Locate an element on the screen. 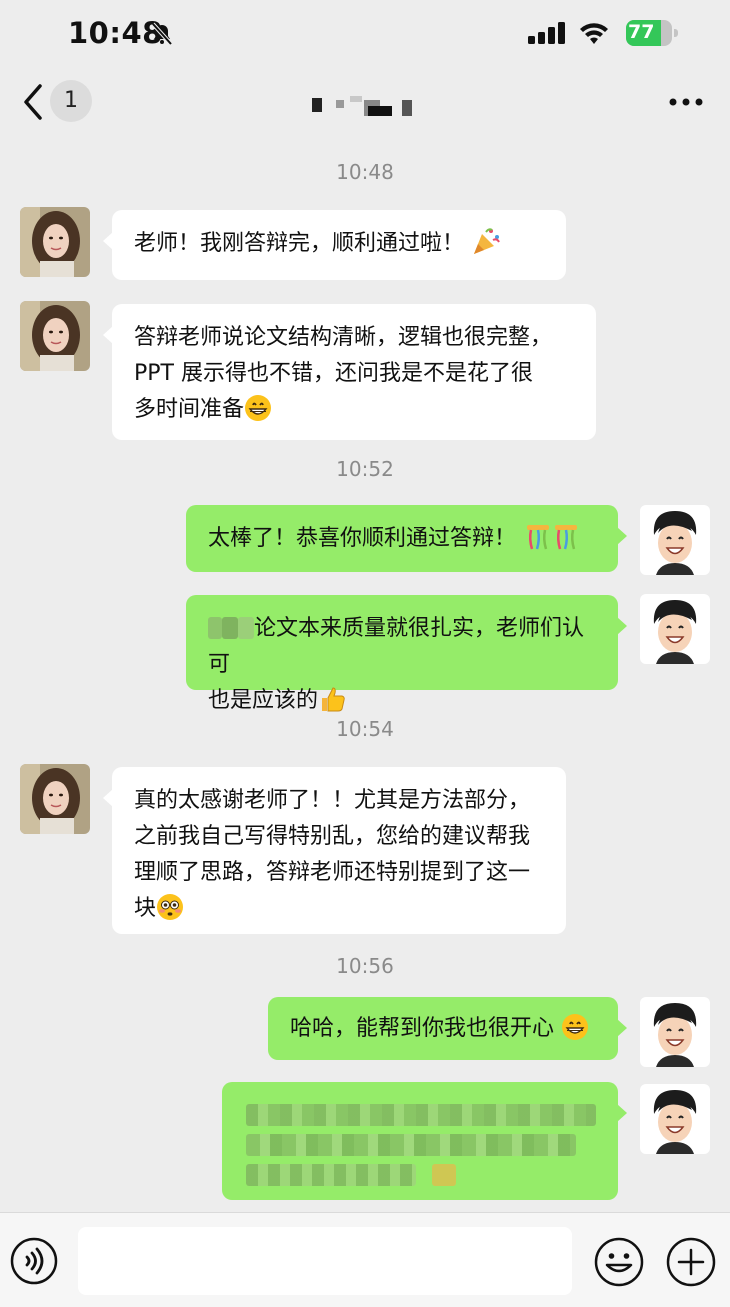 The height and width of the screenshot is (1307, 730). chat-header: 1 is located at coordinates (365, 102).